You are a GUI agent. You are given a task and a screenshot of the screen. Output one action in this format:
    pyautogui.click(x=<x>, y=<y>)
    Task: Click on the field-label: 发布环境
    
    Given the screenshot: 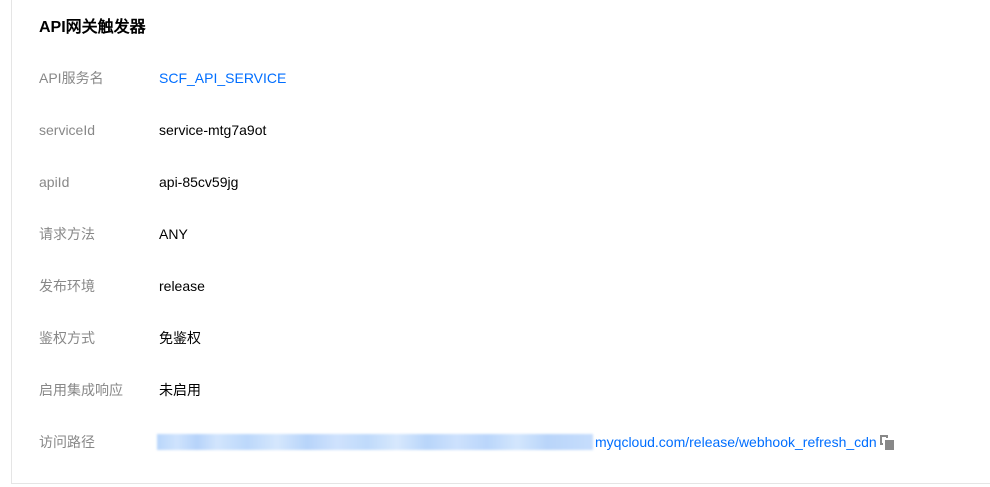 What is the action you would take?
    pyautogui.click(x=67, y=286)
    